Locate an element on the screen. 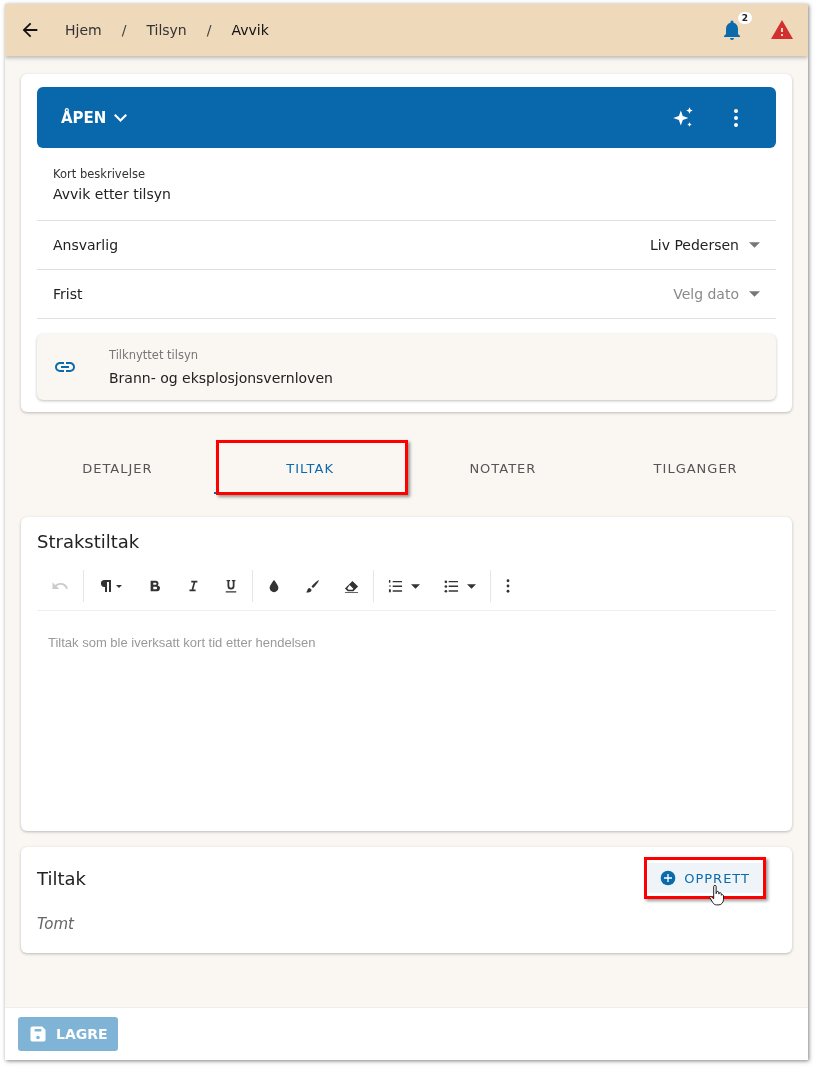 This screenshot has width=817, height=1070. empty-text: Tomt is located at coordinates (56, 924).